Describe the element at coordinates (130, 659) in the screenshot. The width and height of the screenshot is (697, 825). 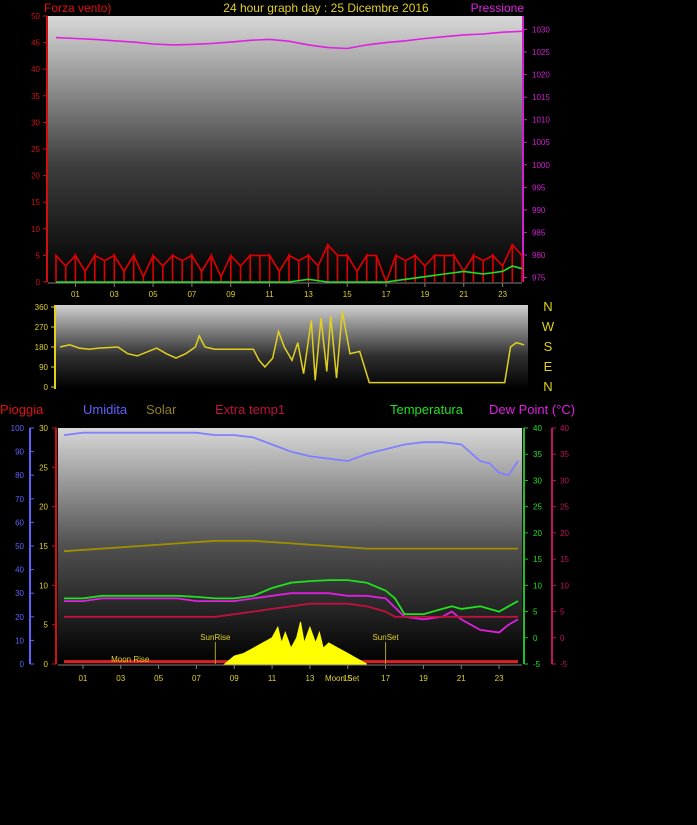
I see `moon-rise-label: Moon Rise` at that location.